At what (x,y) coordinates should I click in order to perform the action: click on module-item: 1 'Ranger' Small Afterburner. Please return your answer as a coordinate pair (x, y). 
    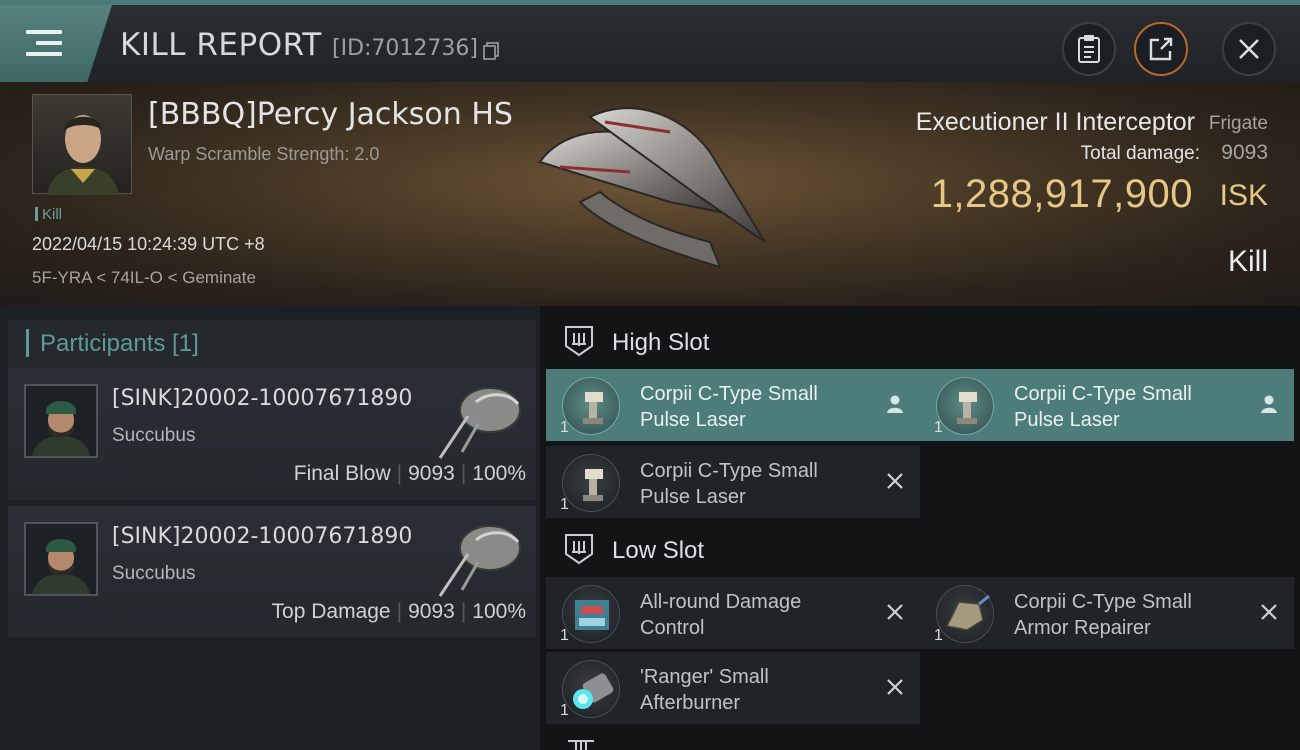
    Looking at the image, I should click on (733, 688).